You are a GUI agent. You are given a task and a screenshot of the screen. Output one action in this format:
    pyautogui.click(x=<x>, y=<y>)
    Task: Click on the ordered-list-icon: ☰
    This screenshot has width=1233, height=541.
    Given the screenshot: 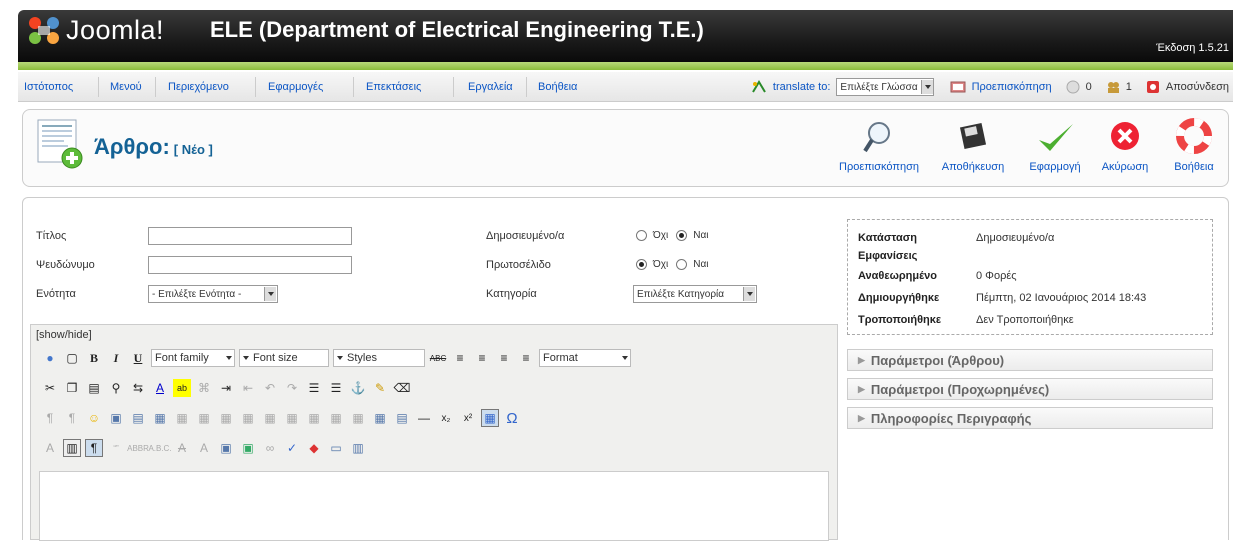 What is the action you would take?
    pyautogui.click(x=314, y=388)
    